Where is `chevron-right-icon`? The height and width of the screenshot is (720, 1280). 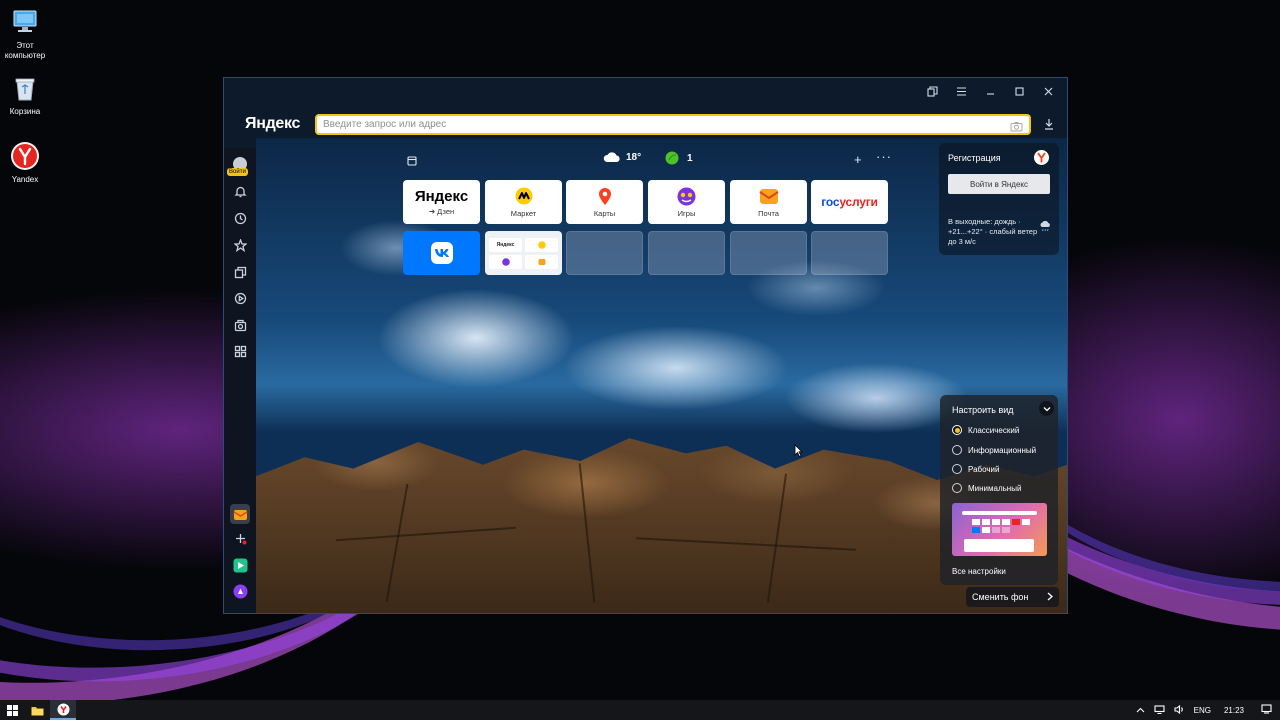
chevron-right-icon is located at coordinates (1050, 597).